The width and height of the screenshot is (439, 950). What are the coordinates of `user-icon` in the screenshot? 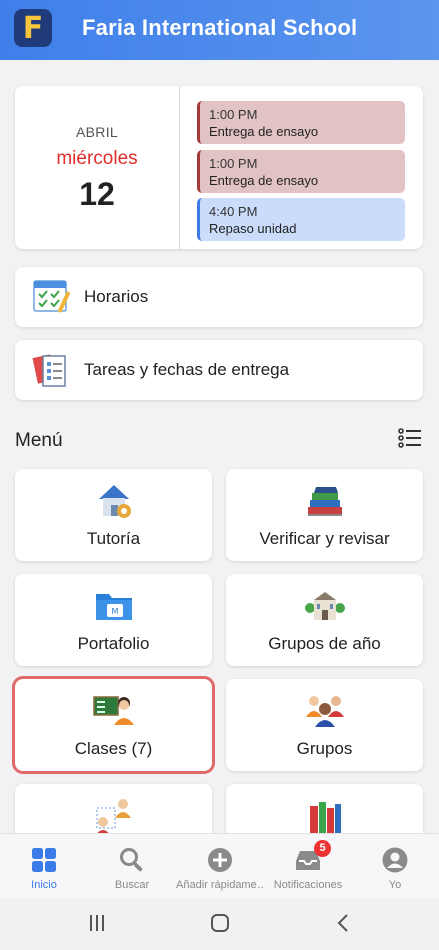 It's located at (395, 860).